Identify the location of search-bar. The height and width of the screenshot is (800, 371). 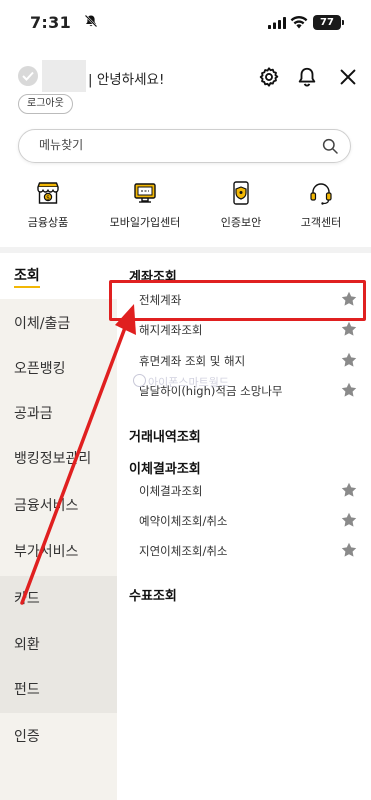
(184, 146).